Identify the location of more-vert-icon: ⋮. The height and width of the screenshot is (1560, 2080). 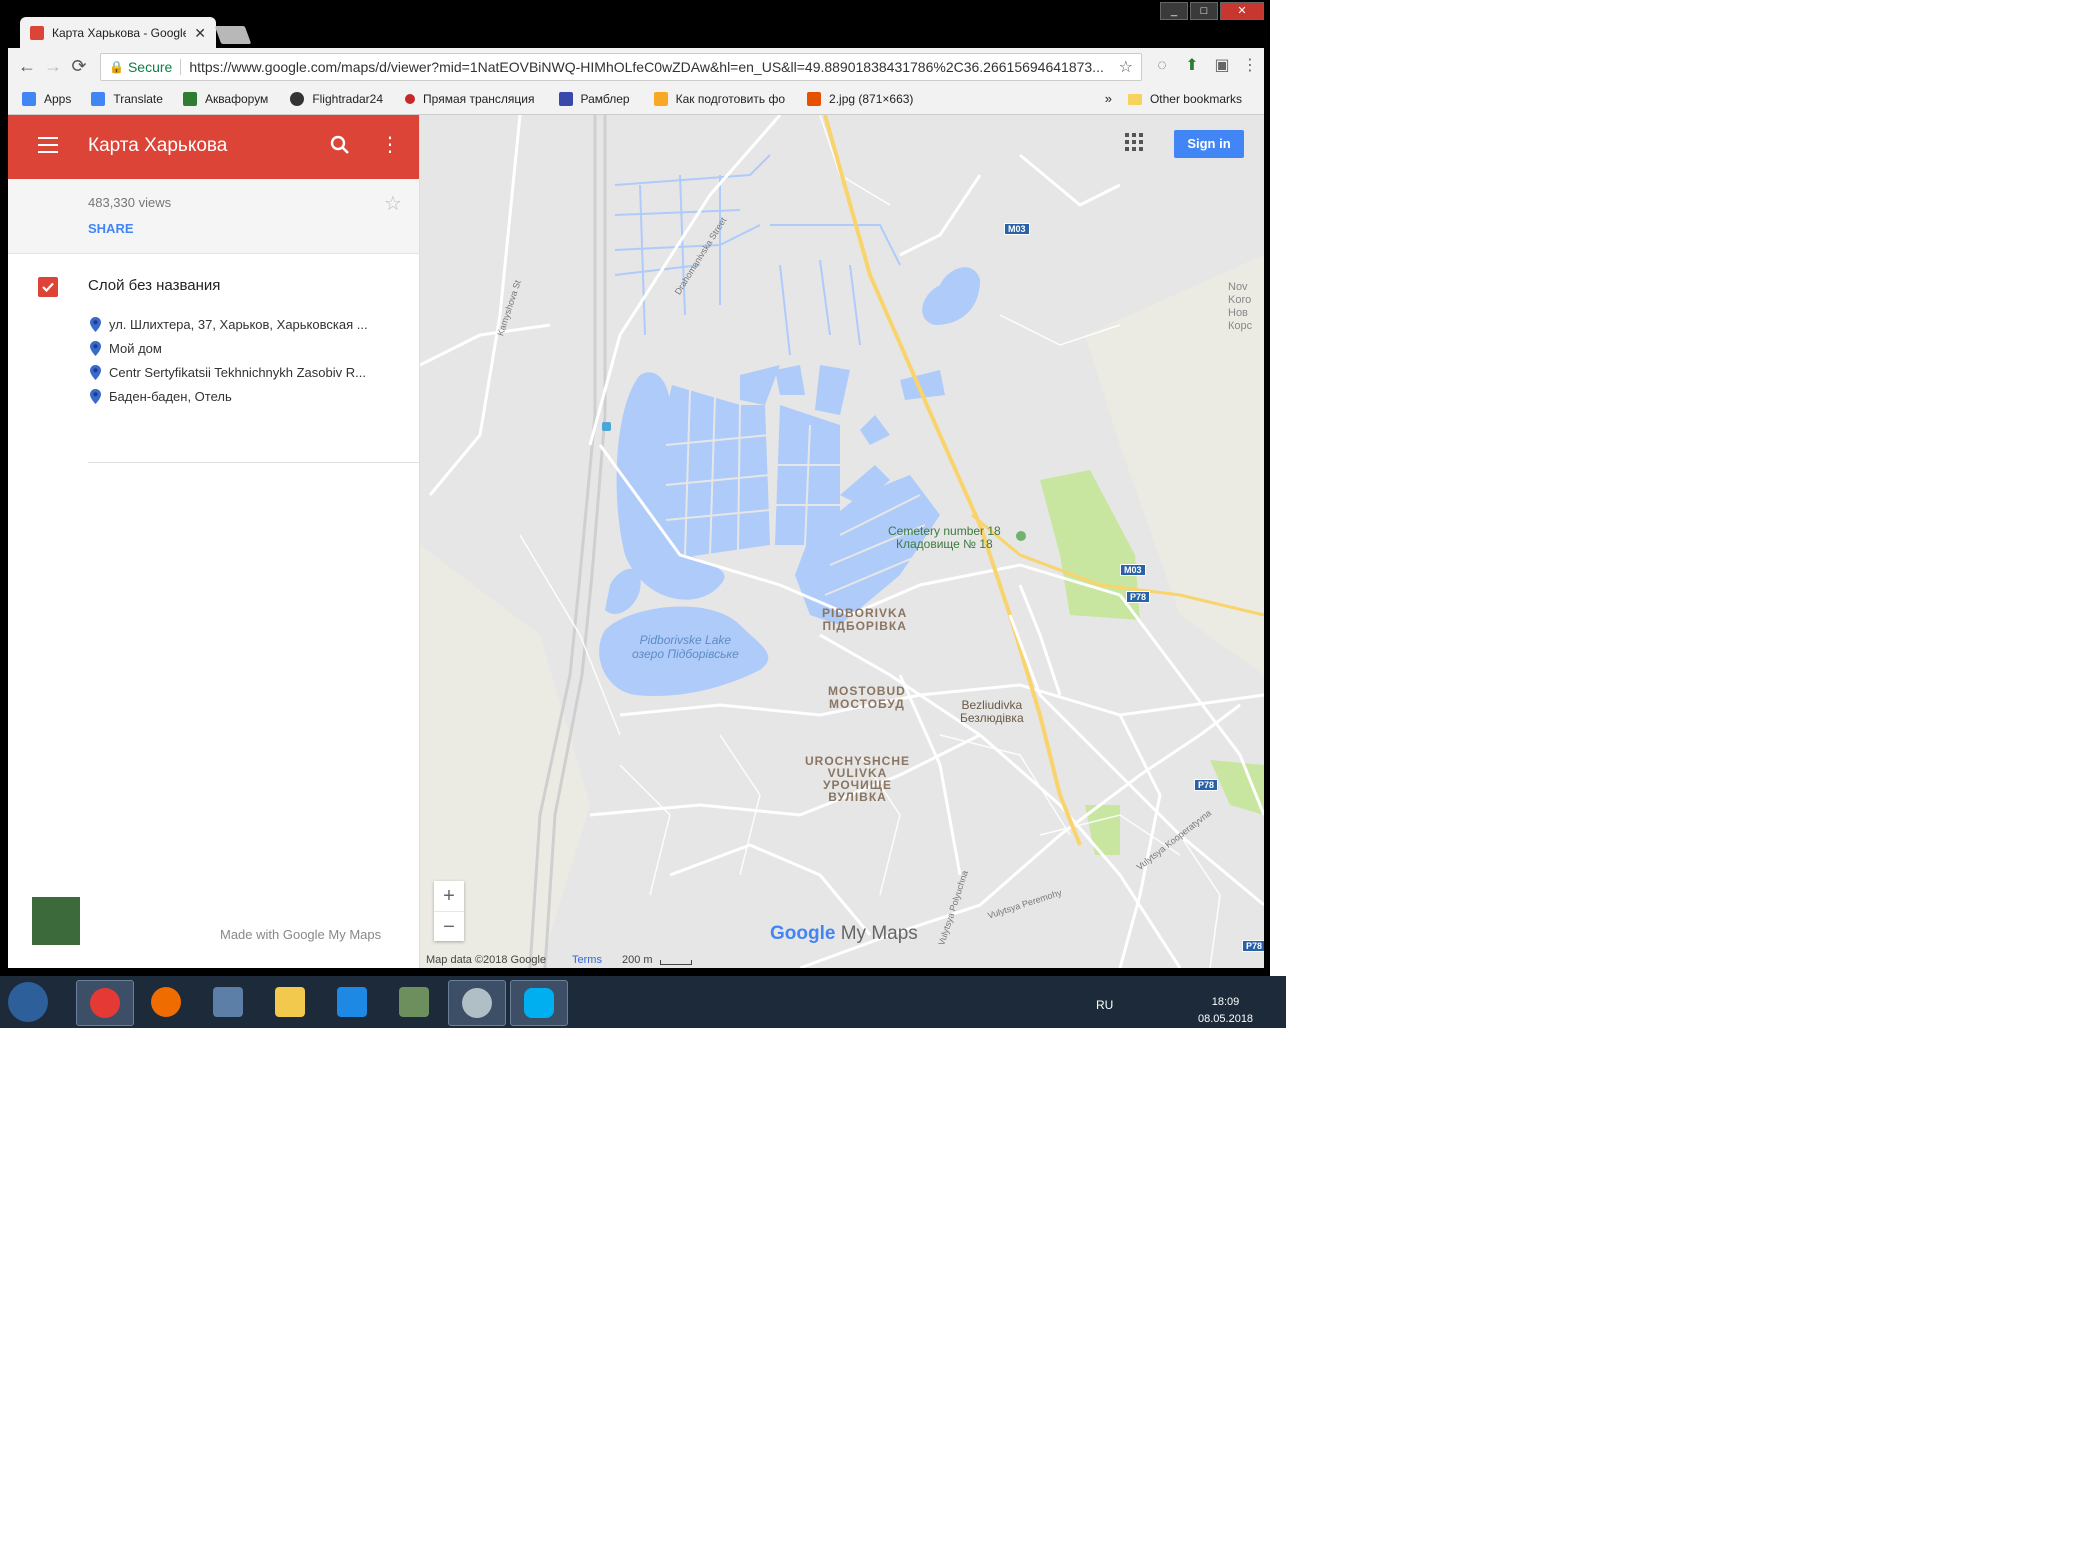
(390, 145).